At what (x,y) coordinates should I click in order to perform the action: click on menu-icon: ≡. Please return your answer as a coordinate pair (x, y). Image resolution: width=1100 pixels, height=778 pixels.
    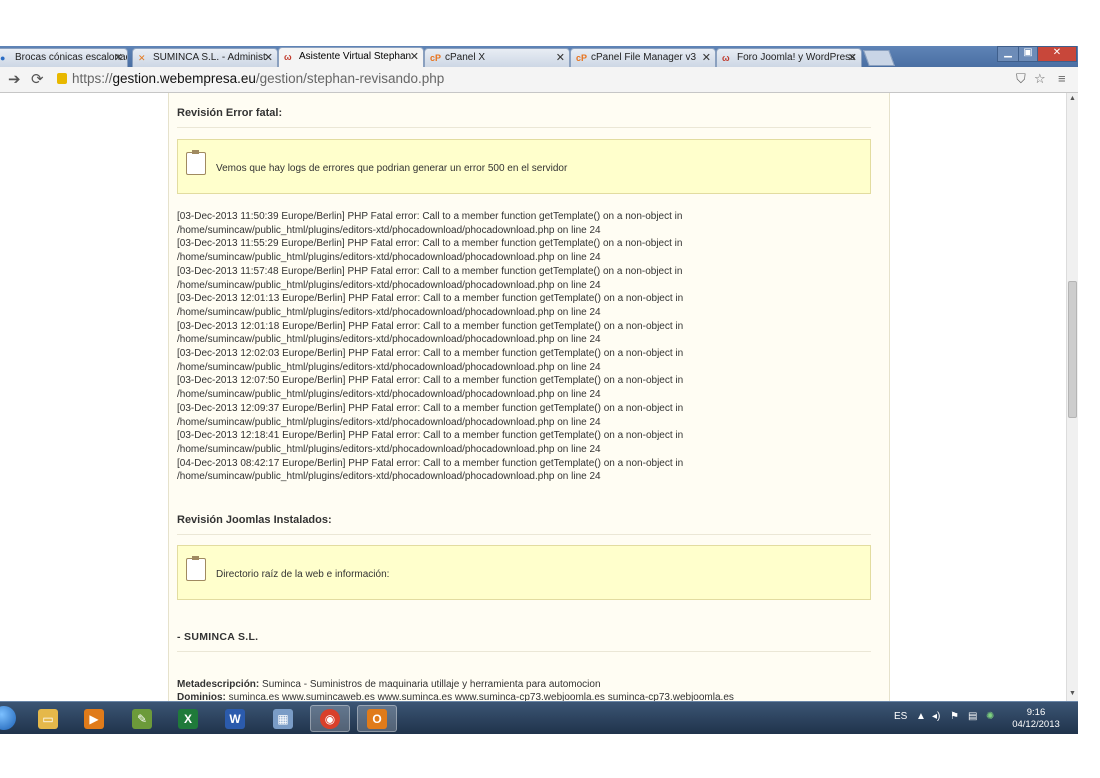
    Looking at the image, I should click on (1062, 78).